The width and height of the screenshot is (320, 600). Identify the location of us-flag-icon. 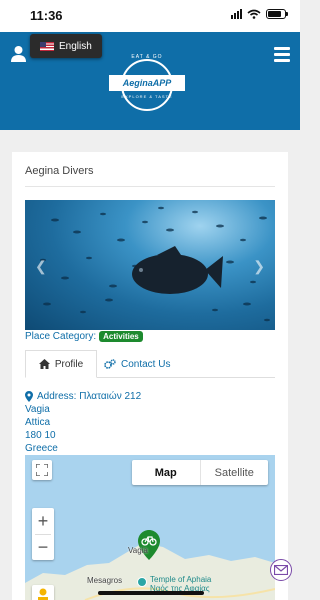
(47, 46).